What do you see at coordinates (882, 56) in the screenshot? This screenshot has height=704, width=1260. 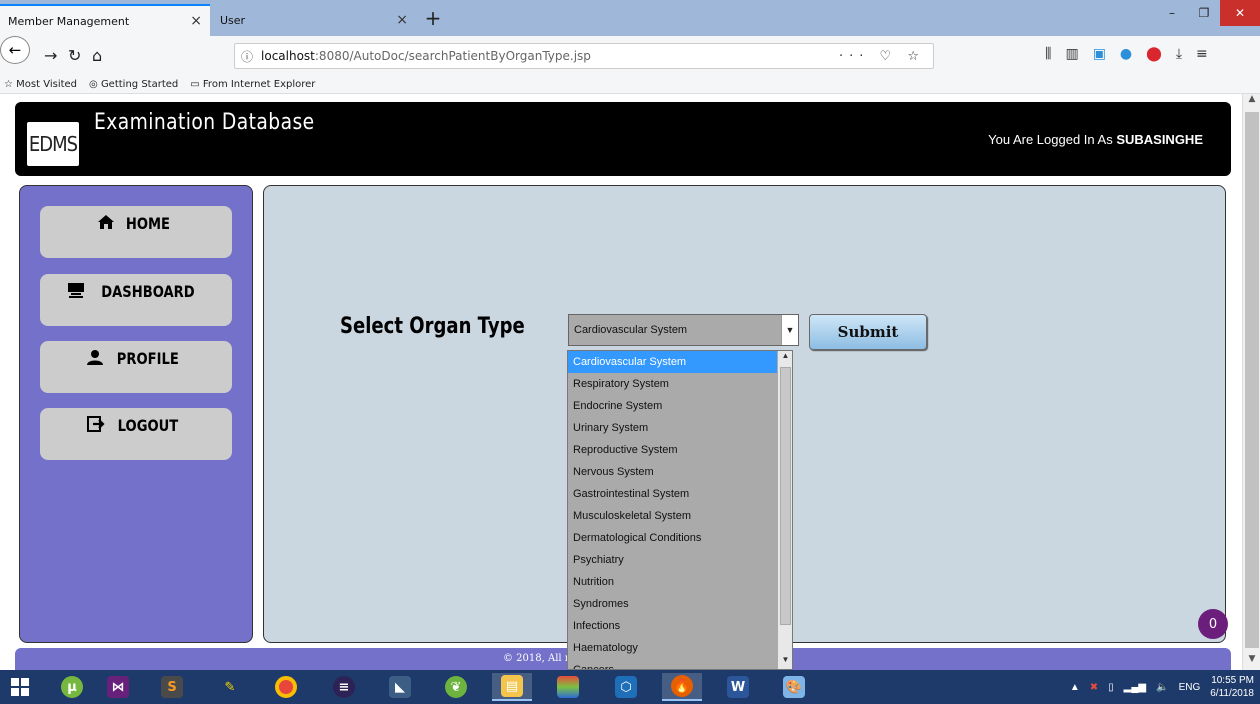 I see `page-actions: ··· ♡ ☆` at bounding box center [882, 56].